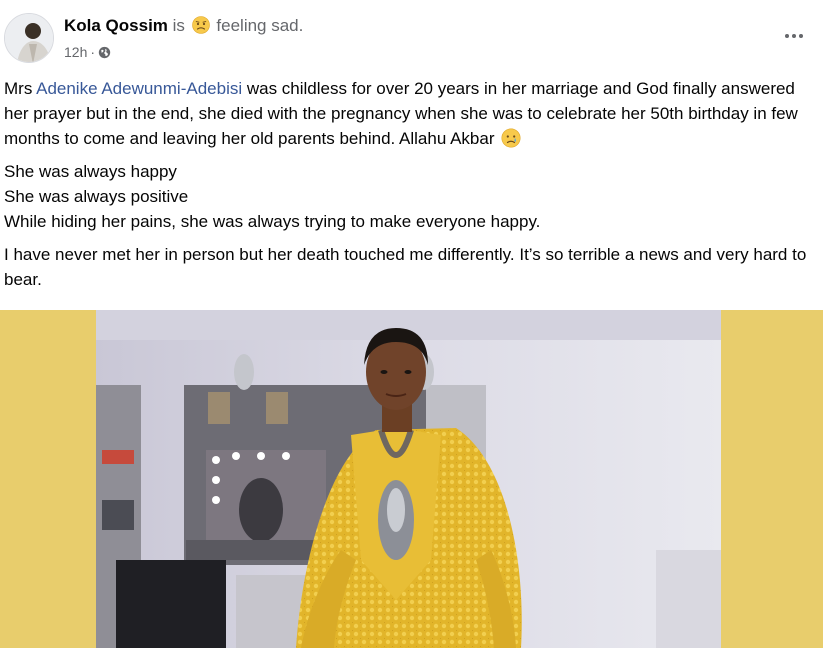 This screenshot has height=648, width=823. I want to click on author-name: Kola Qossim, so click(116, 25).